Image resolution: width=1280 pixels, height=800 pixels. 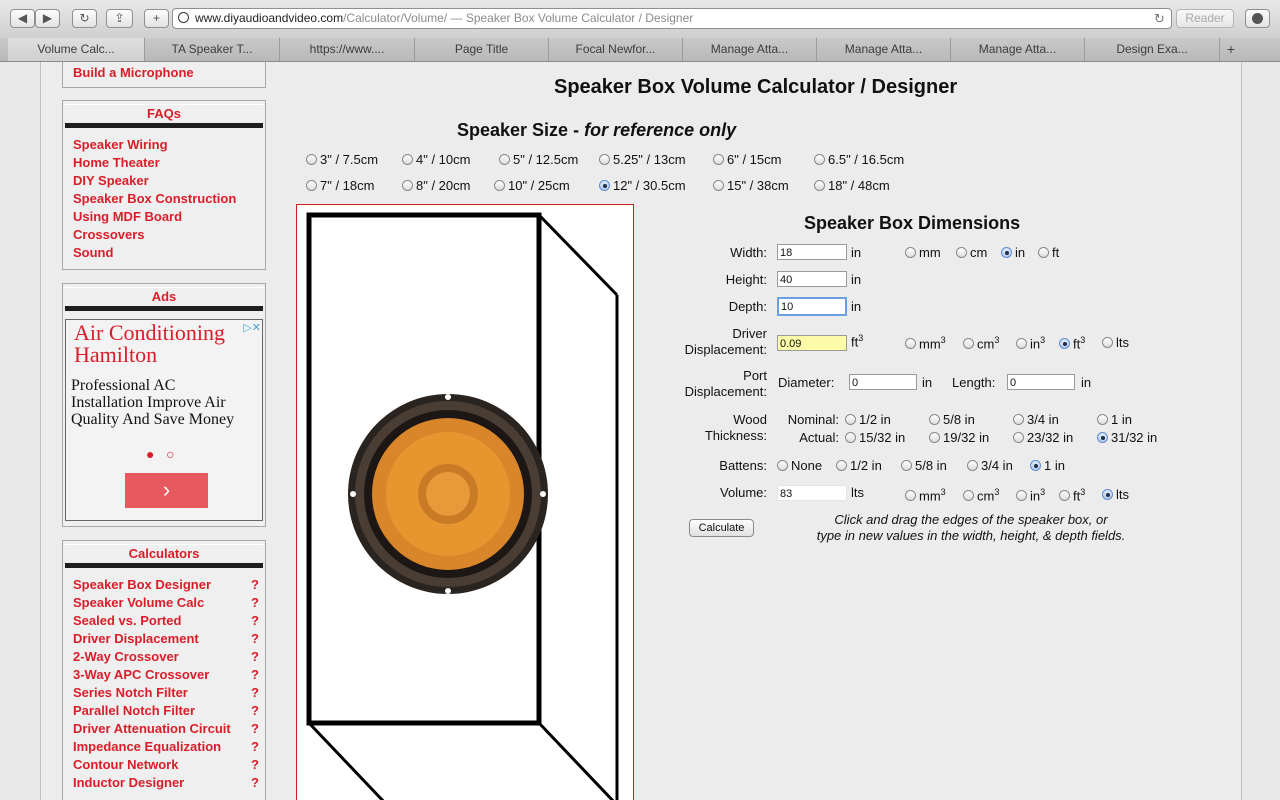 I want to click on vol-unit-in3: in3, so click(x=1030, y=343).